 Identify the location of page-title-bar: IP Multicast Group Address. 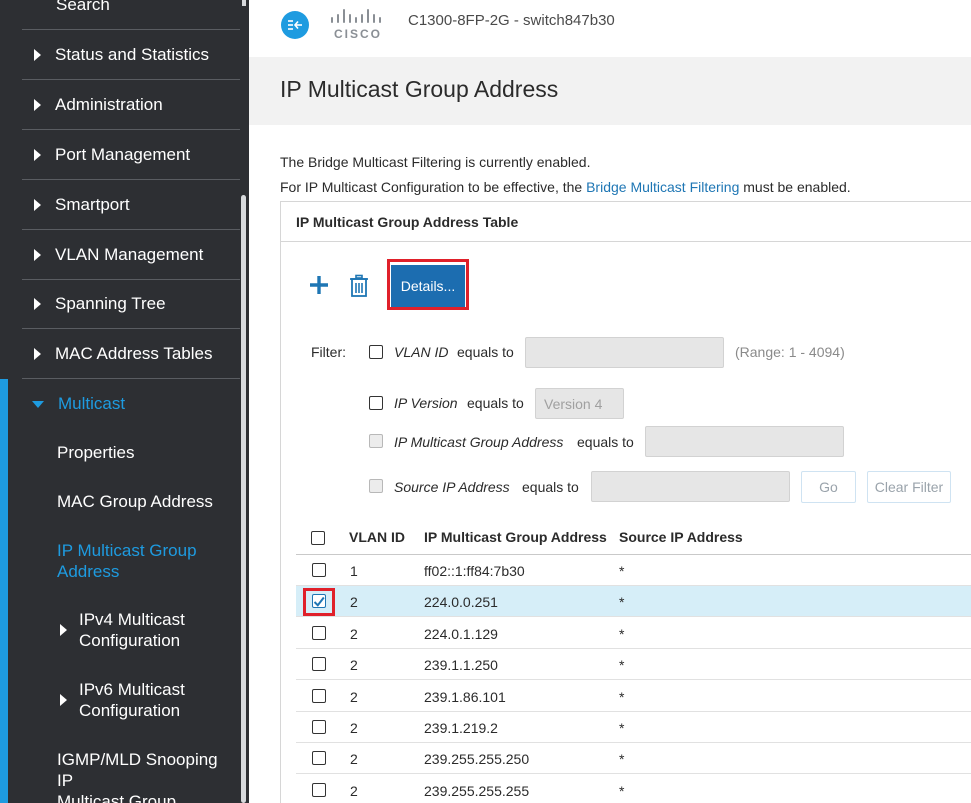
(610, 91).